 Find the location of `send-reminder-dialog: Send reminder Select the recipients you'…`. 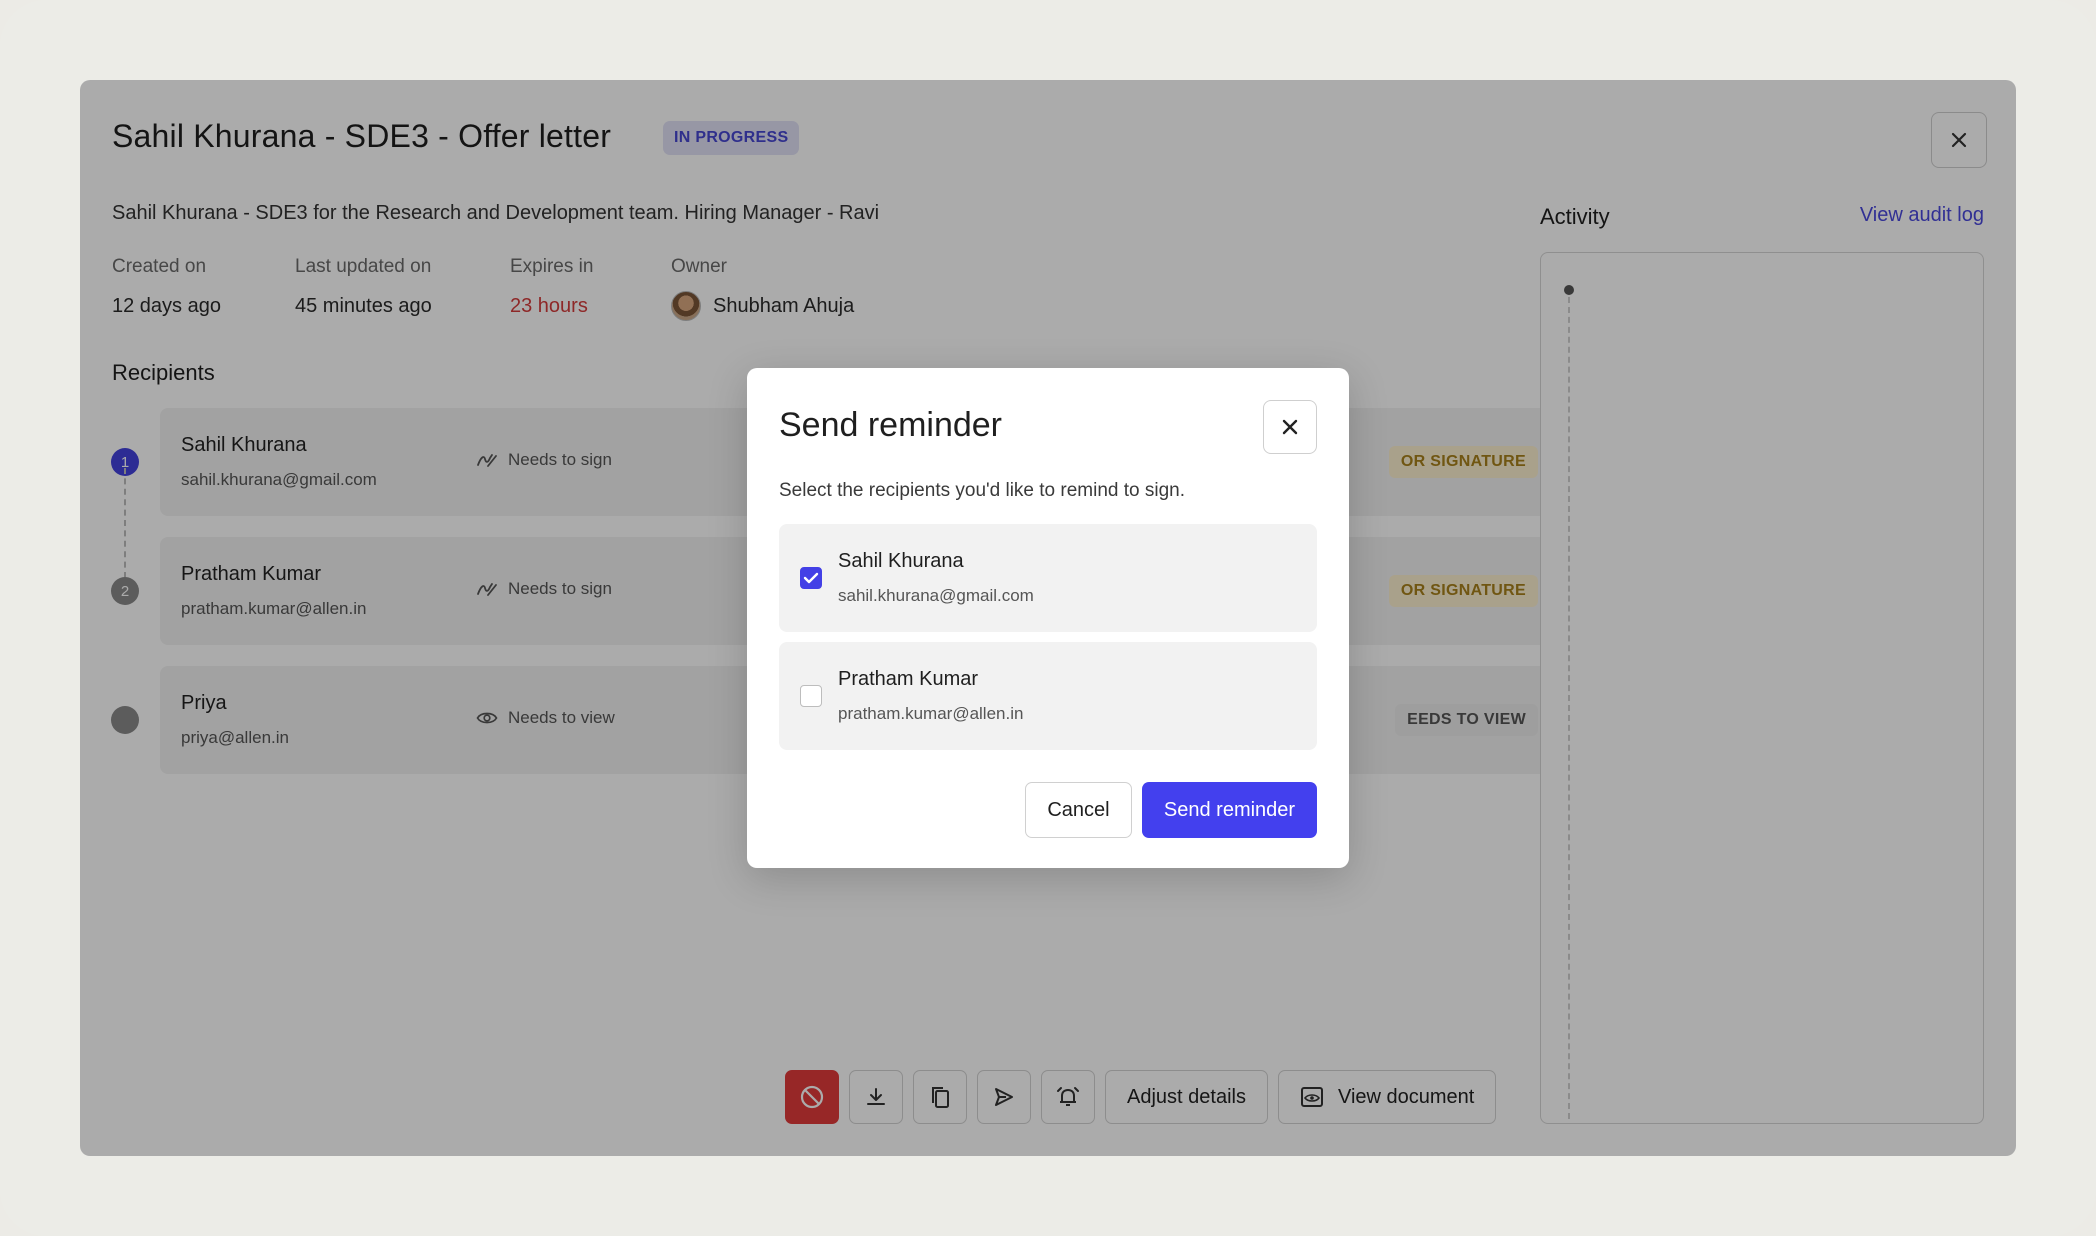

send-reminder-dialog: Send reminder Select the recipients you'… is located at coordinates (1048, 618).